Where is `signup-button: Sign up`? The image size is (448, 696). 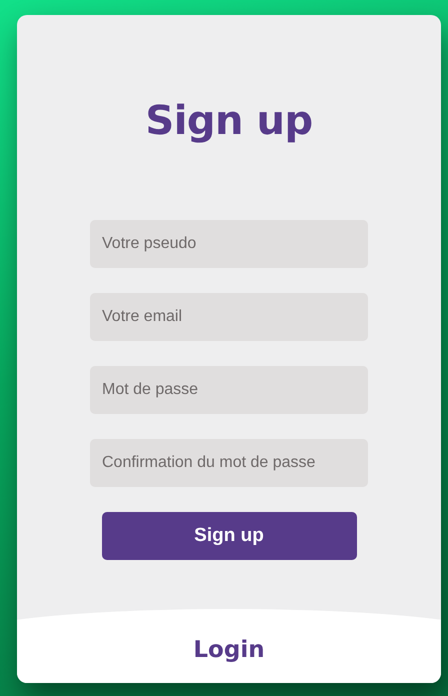 signup-button: Sign up is located at coordinates (229, 536).